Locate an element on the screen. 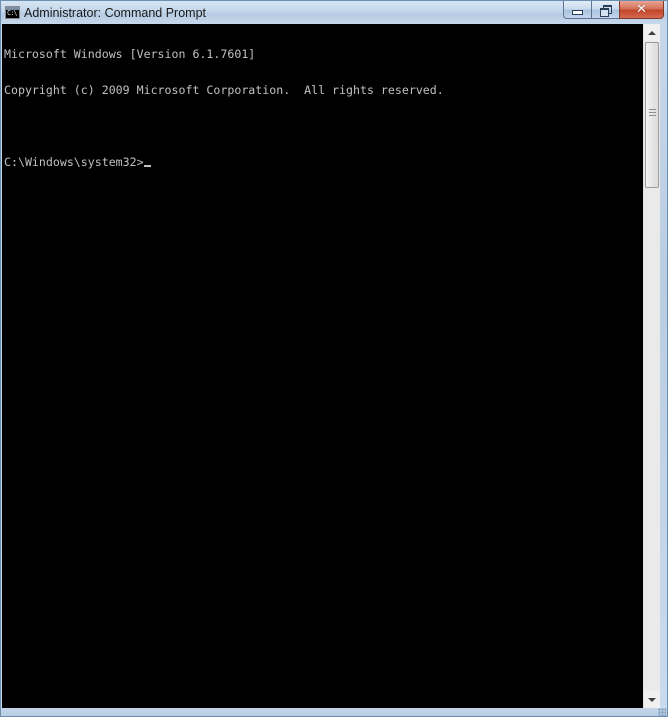 The image size is (668, 717). minimize-icon is located at coordinates (577, 12).